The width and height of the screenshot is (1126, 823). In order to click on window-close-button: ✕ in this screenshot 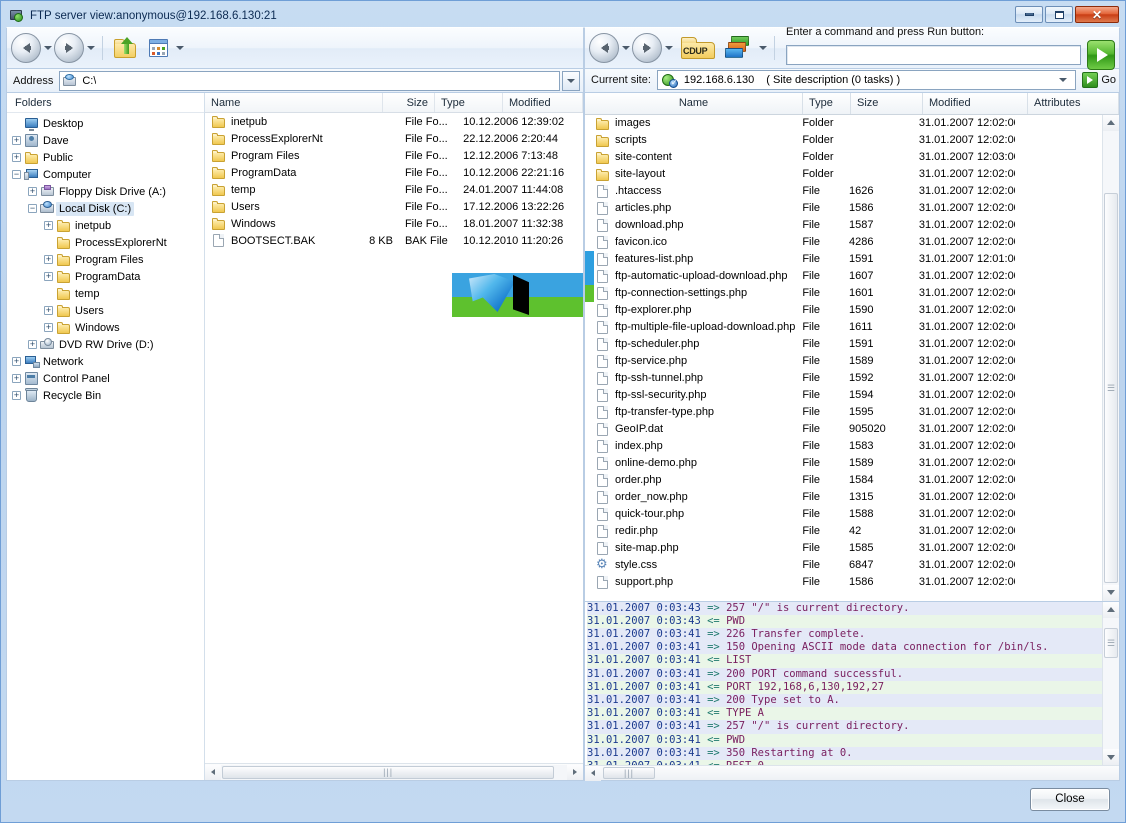, I will do `click(1097, 14)`.